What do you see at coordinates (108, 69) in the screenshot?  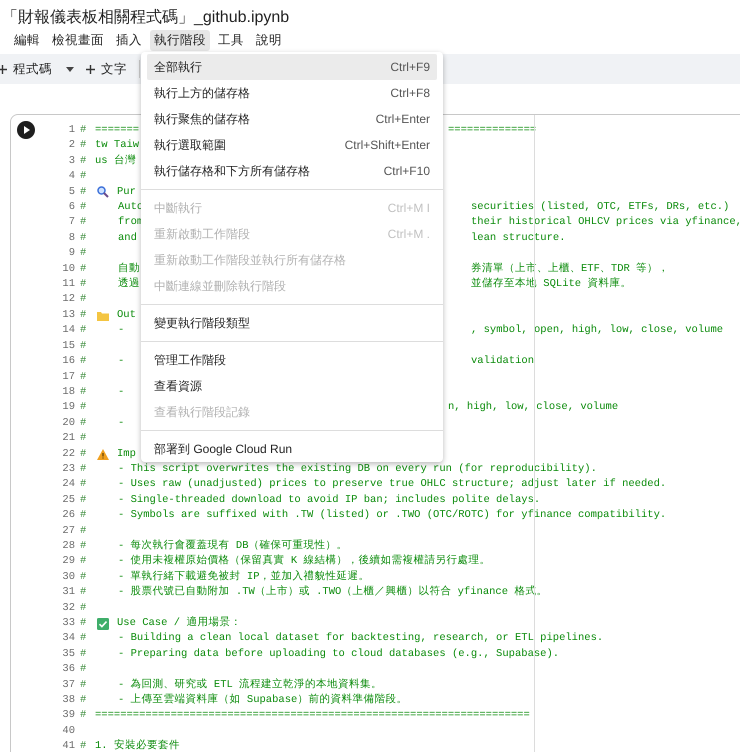 I see `add-text-button: 文字` at bounding box center [108, 69].